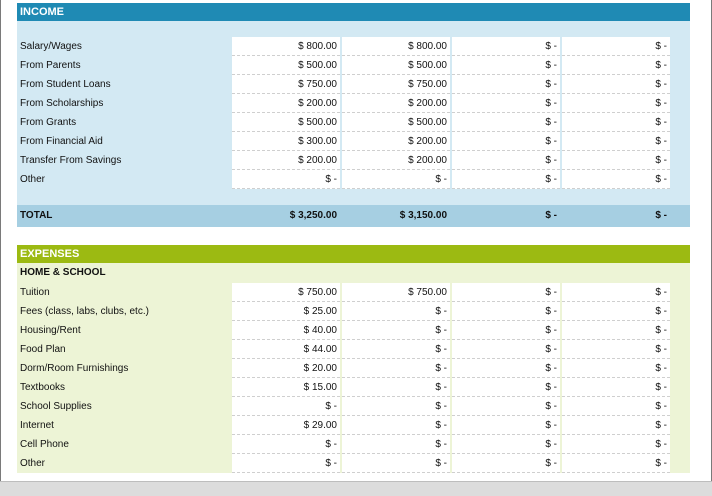  I want to click on row-label: From Grants, so click(48, 122).